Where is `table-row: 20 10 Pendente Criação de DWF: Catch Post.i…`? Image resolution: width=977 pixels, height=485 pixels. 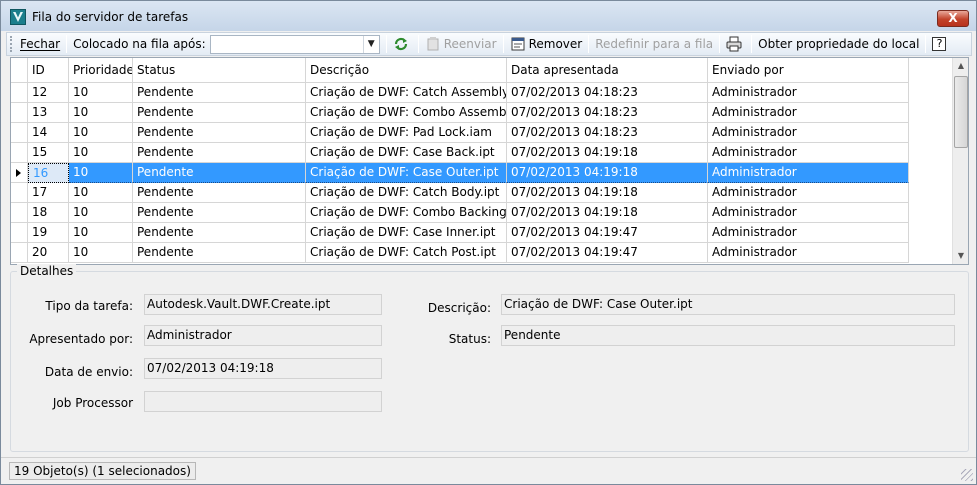
table-row: 20 10 Pendente Criação de DWF: Catch Post.i… is located at coordinates (460, 253).